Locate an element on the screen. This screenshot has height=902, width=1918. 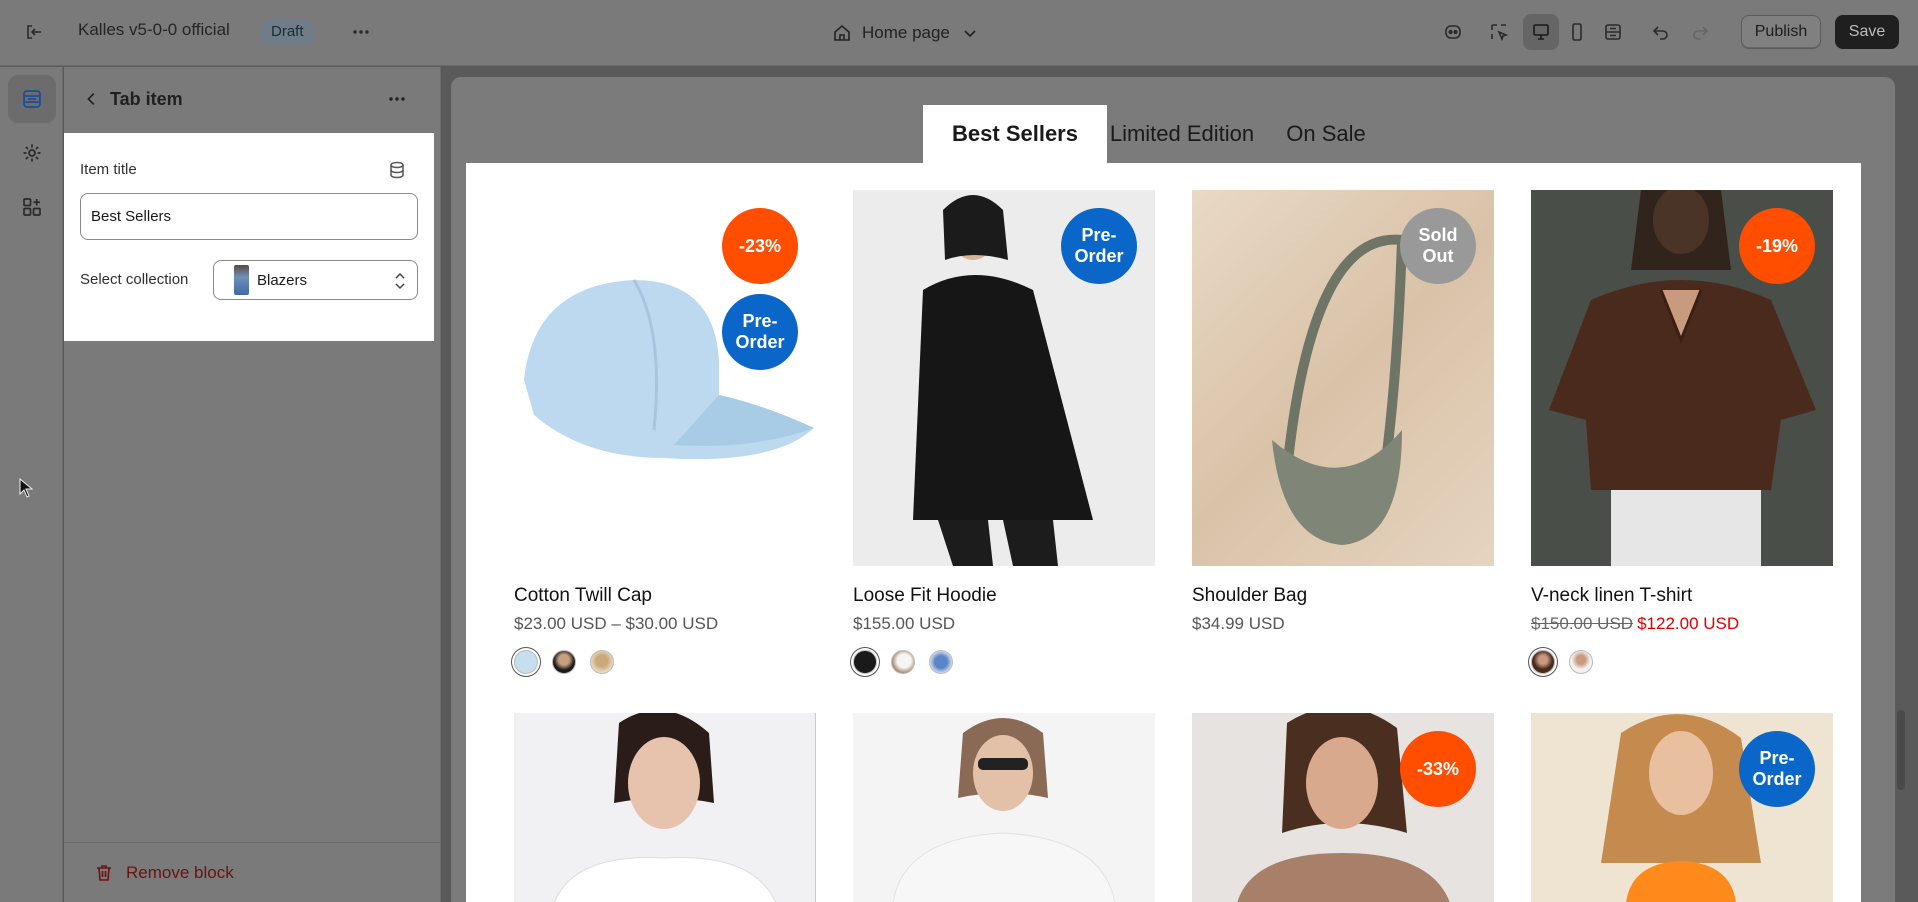
model-sweatshirt-image is located at coordinates (1004, 810).